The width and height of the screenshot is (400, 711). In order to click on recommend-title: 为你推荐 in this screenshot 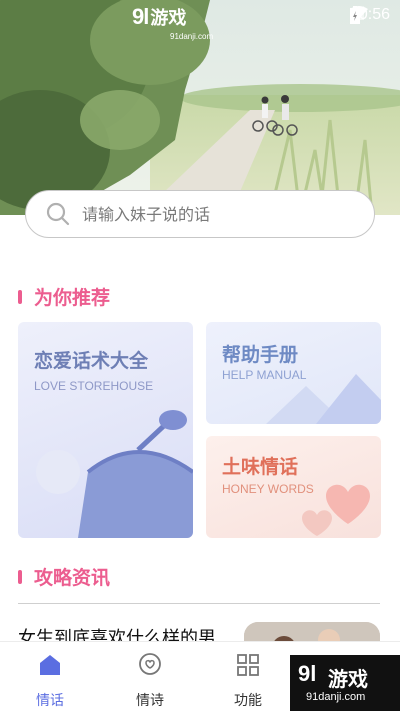, I will do `click(72, 298)`.